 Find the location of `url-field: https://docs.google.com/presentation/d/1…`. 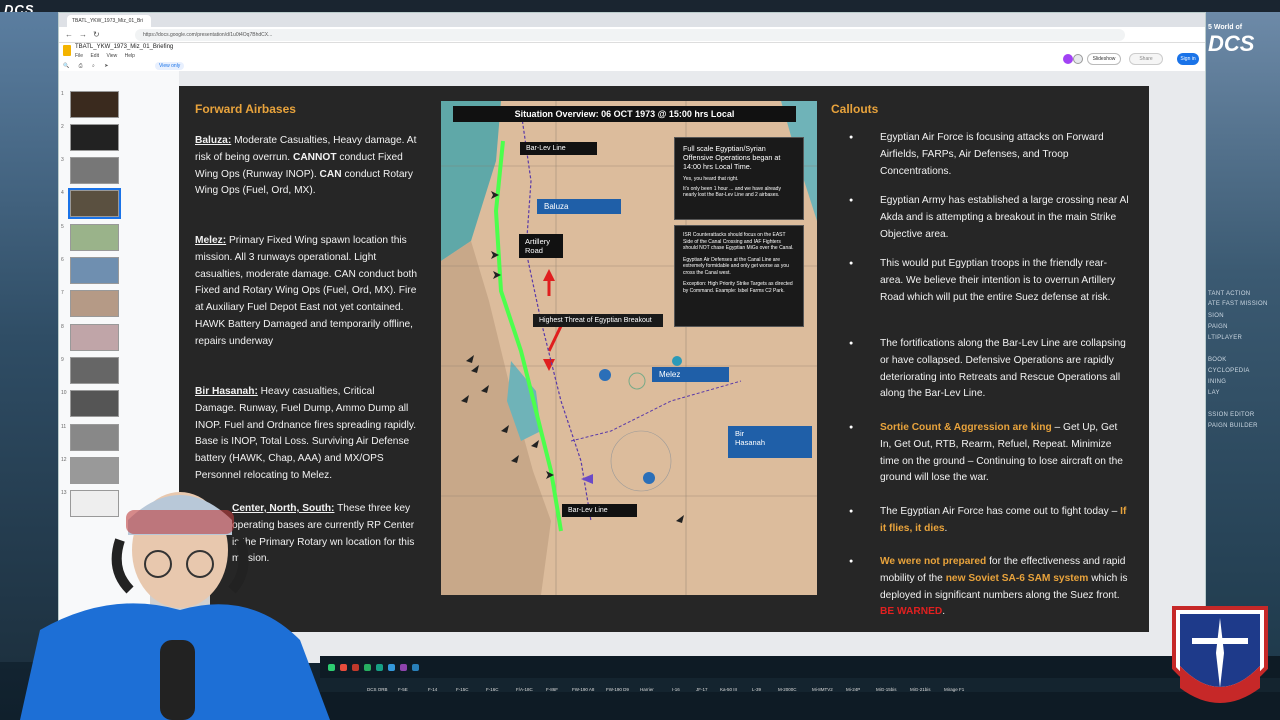

url-field: https://docs.google.com/presentation/d/1… is located at coordinates (630, 35).